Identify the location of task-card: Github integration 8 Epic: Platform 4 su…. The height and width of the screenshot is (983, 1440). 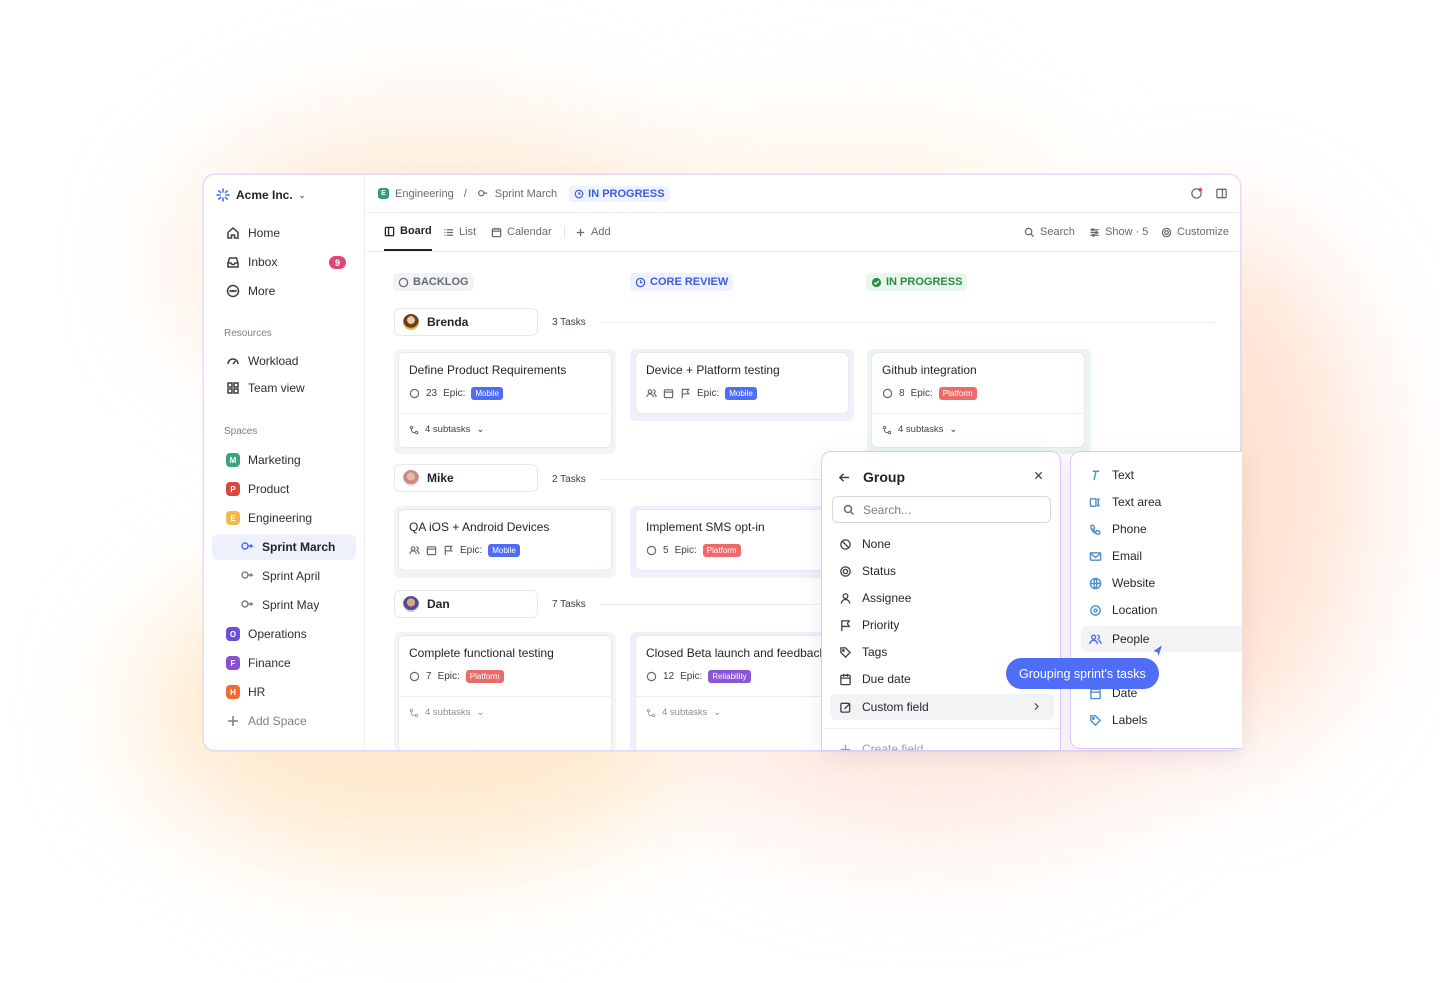
(978, 400).